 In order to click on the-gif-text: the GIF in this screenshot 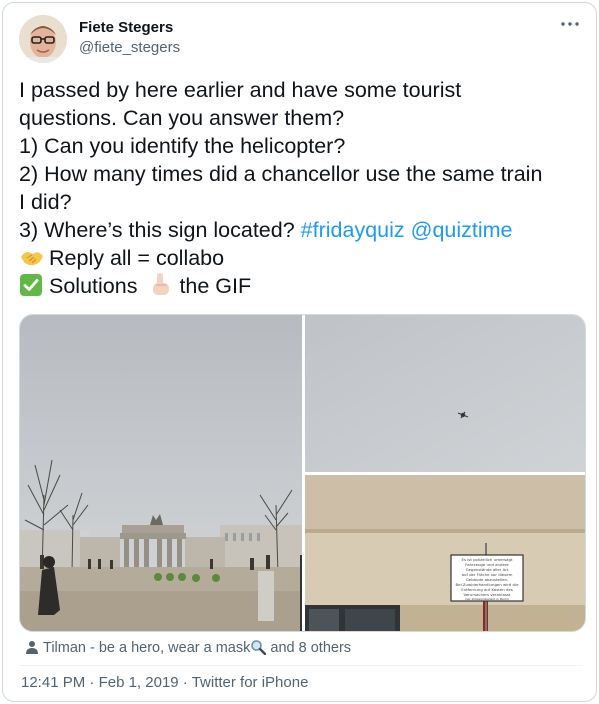, I will do `click(215, 286)`.